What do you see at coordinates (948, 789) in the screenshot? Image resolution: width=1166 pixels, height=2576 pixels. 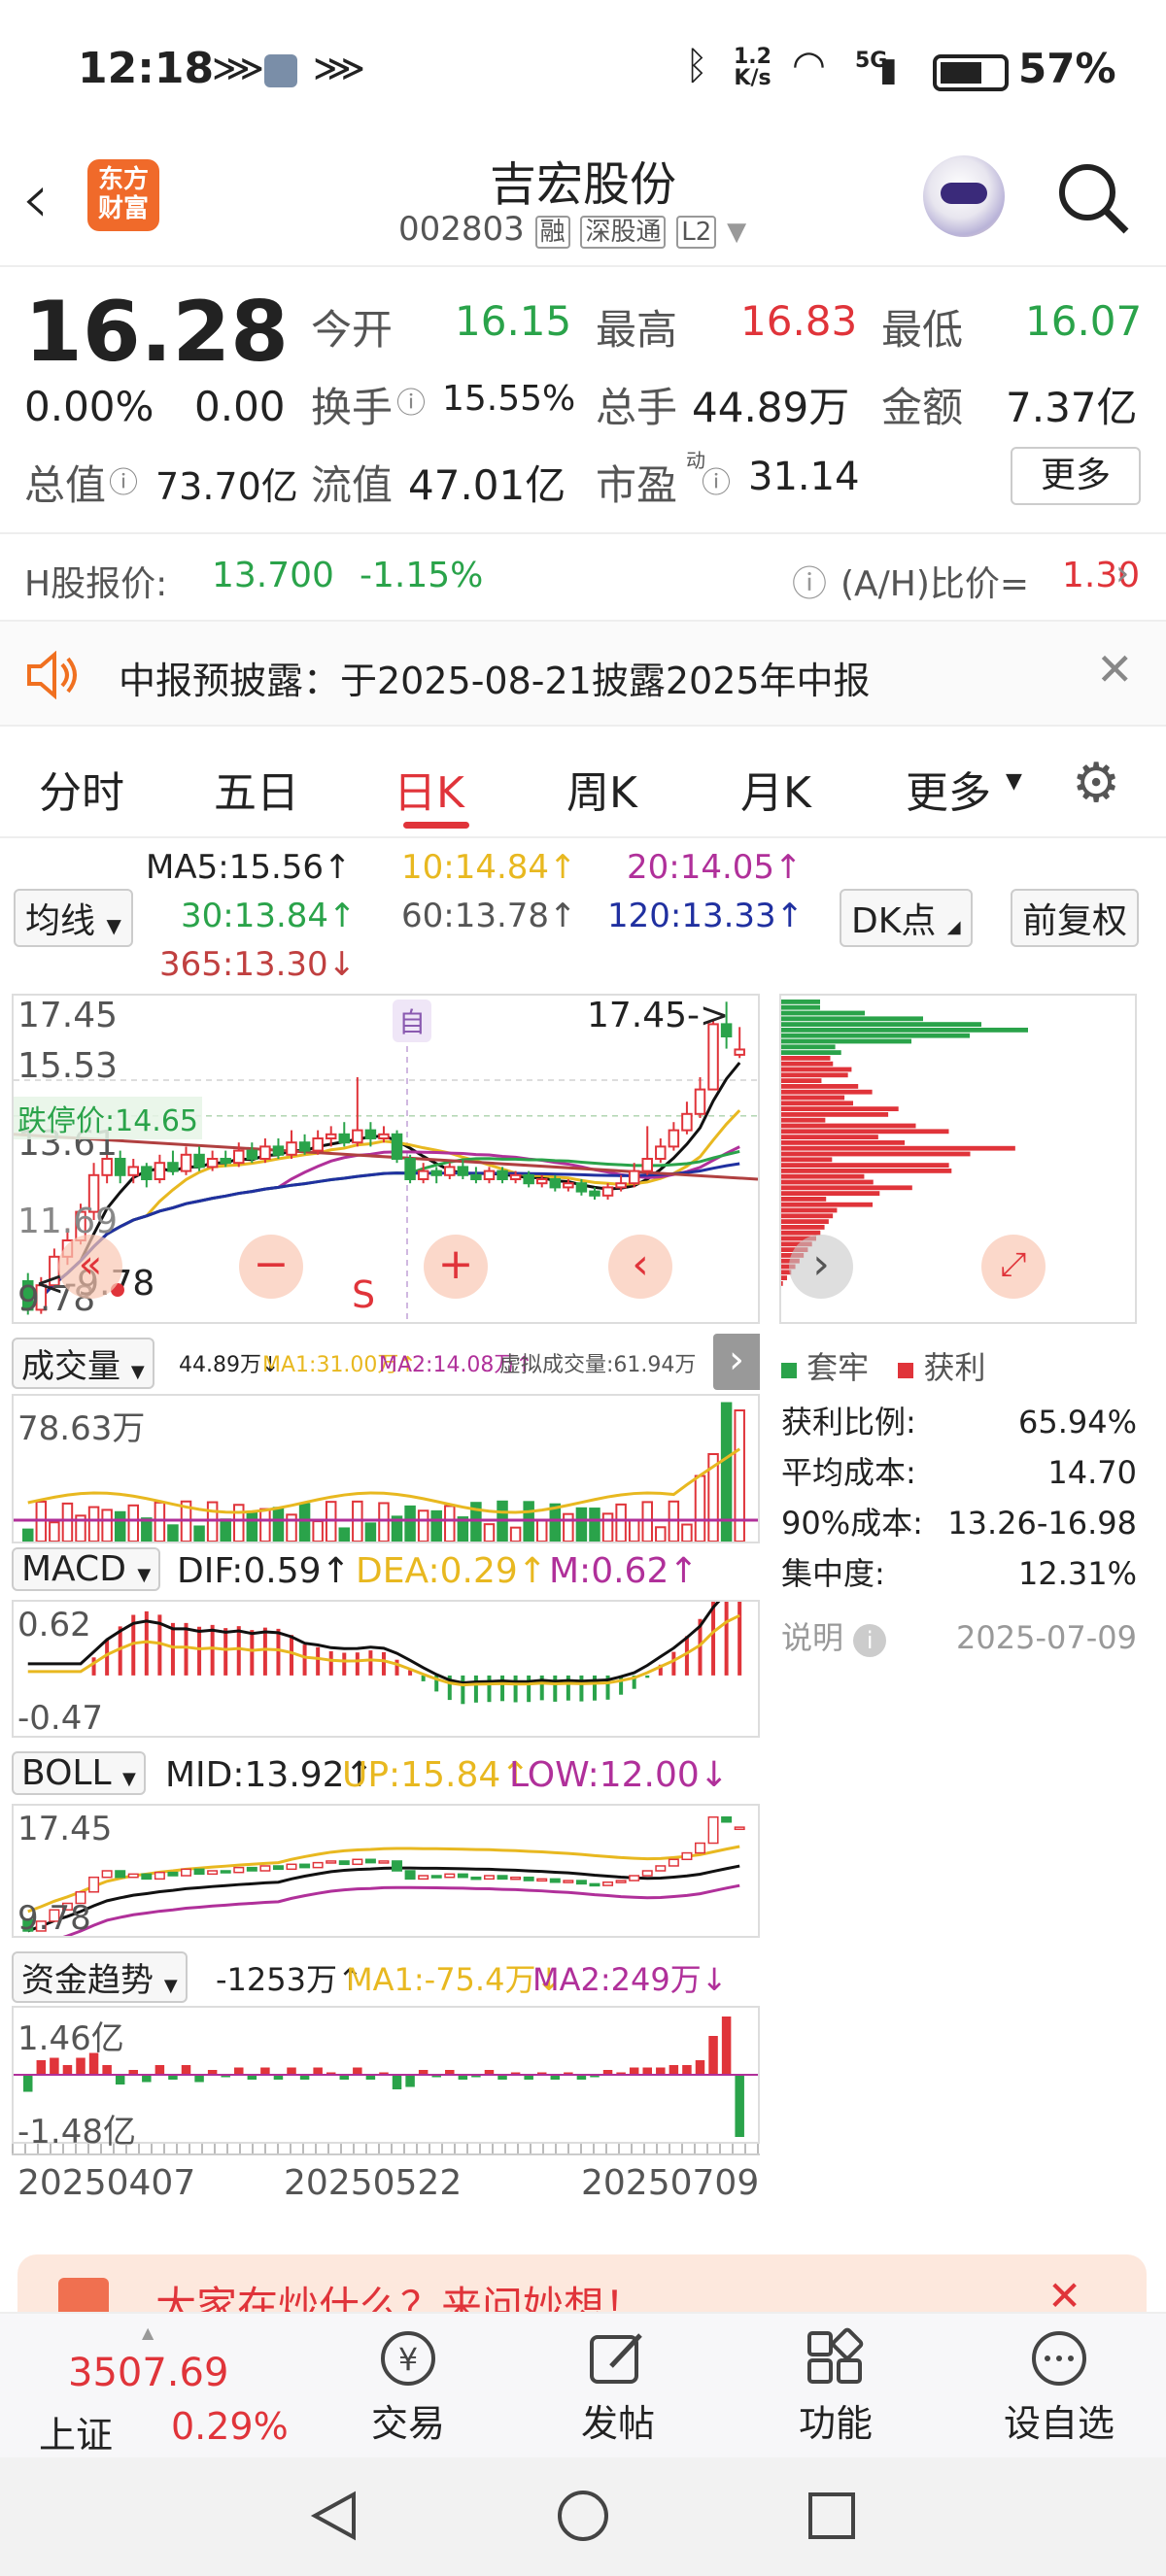 I see `tab-more: 更多` at bounding box center [948, 789].